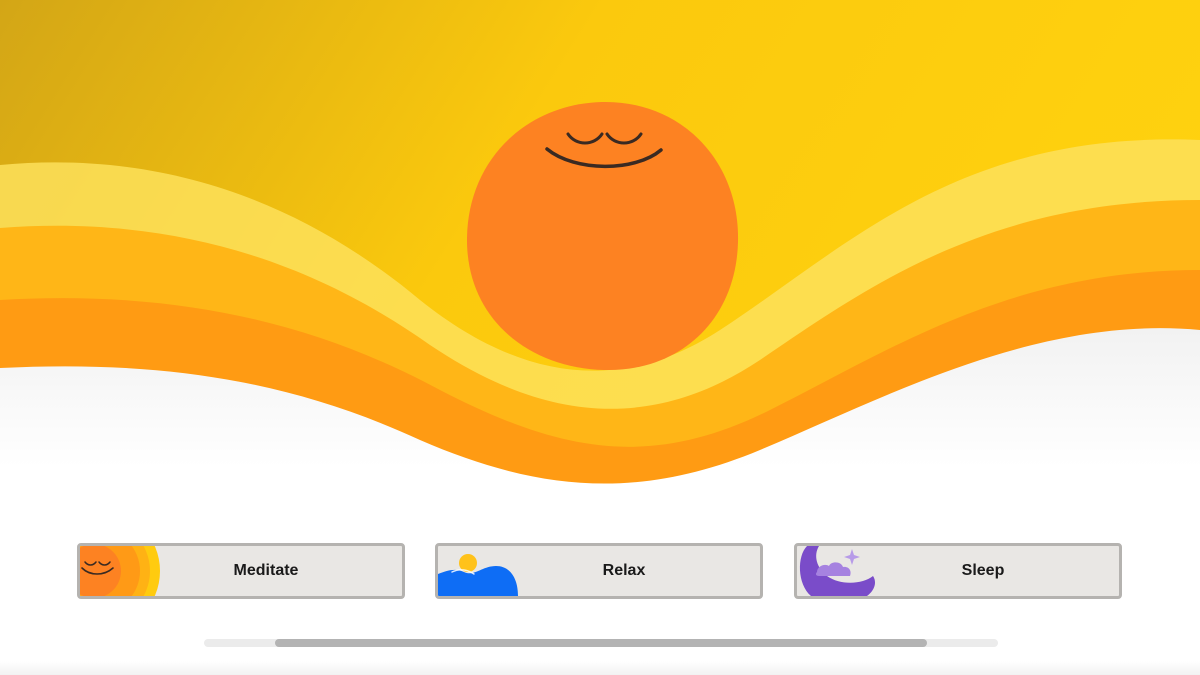 The image size is (1200, 675). I want to click on category-card-meditate: Meditate, so click(241, 571).